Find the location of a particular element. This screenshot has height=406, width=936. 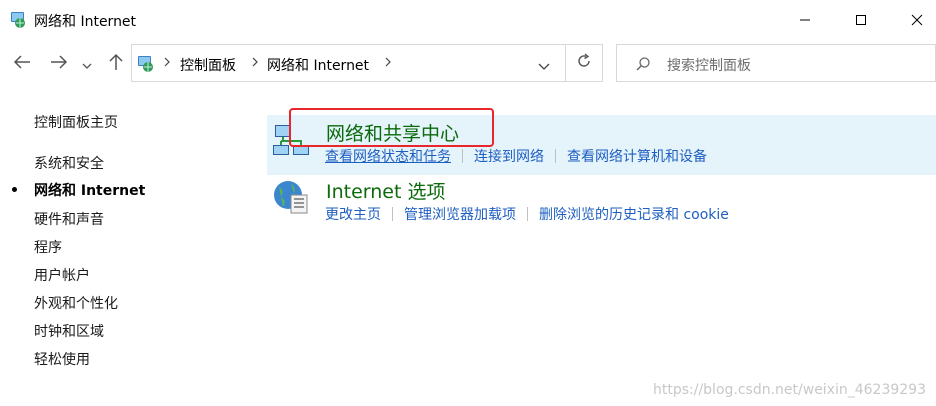

refresh-button is located at coordinates (584, 63).